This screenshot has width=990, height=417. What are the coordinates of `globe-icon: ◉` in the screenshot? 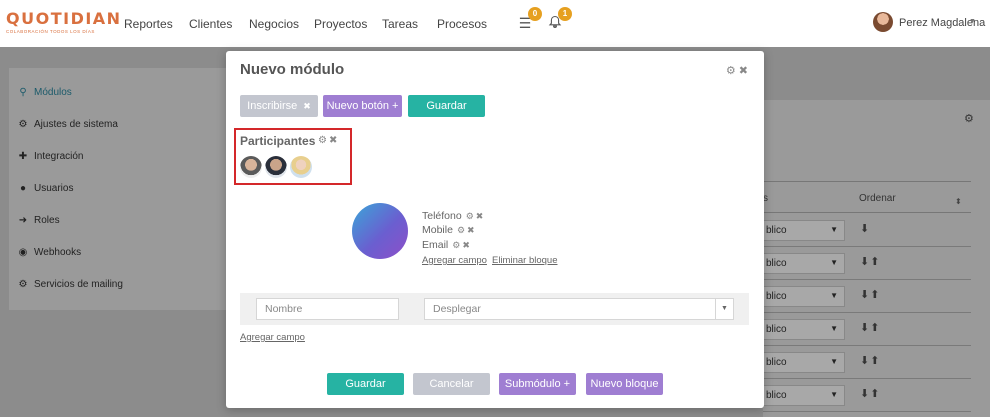 It's located at (23, 252).